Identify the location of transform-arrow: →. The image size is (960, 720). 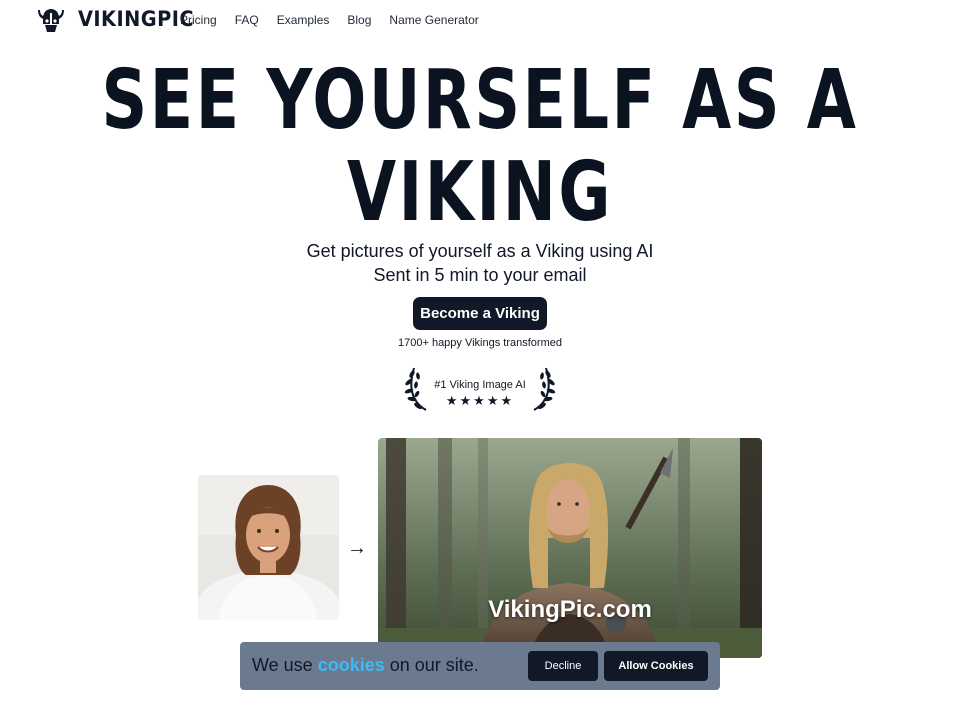
(357, 548).